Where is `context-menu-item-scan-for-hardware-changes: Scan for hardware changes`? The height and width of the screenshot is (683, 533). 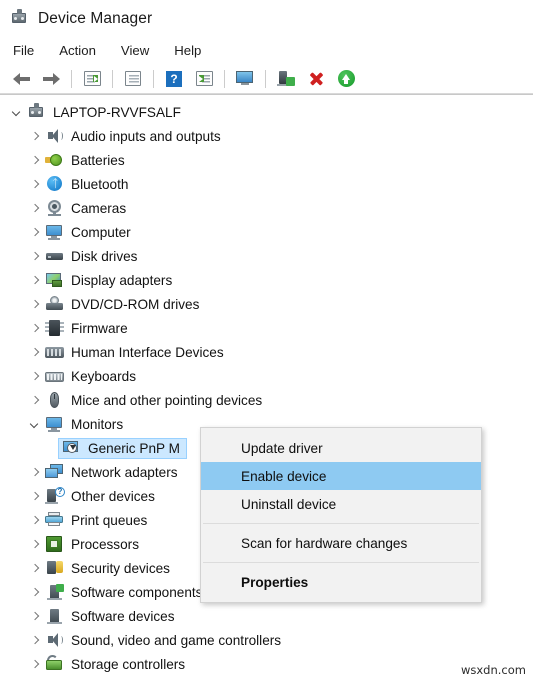 context-menu-item-scan-for-hardware-changes: Scan for hardware changes is located at coordinates (341, 543).